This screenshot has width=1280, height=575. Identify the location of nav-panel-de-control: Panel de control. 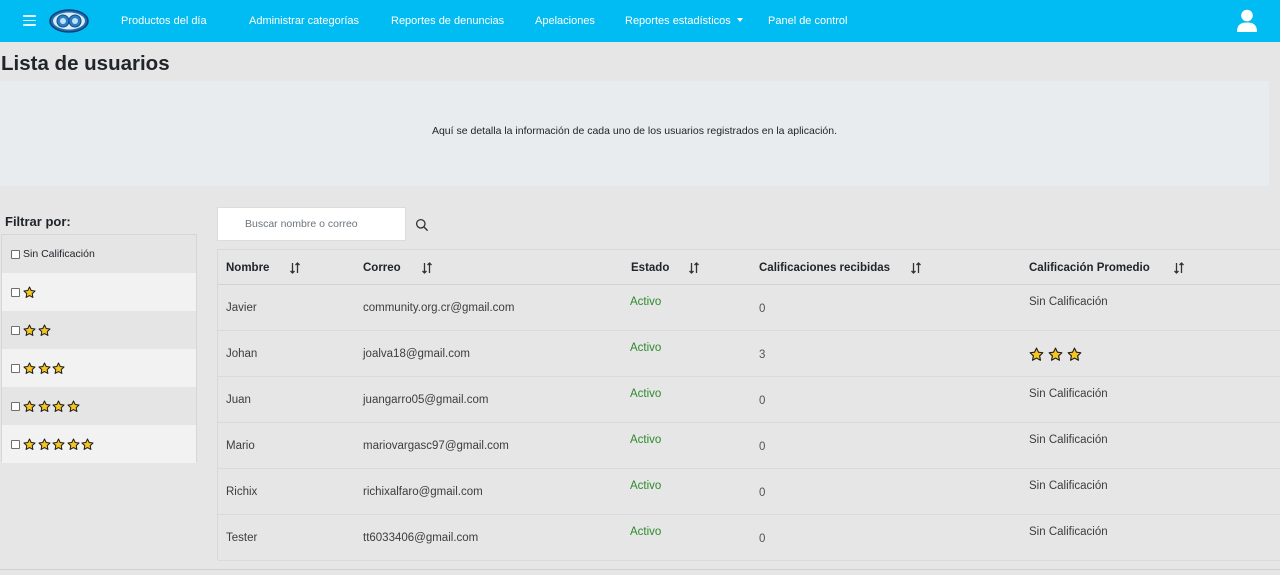
(808, 21).